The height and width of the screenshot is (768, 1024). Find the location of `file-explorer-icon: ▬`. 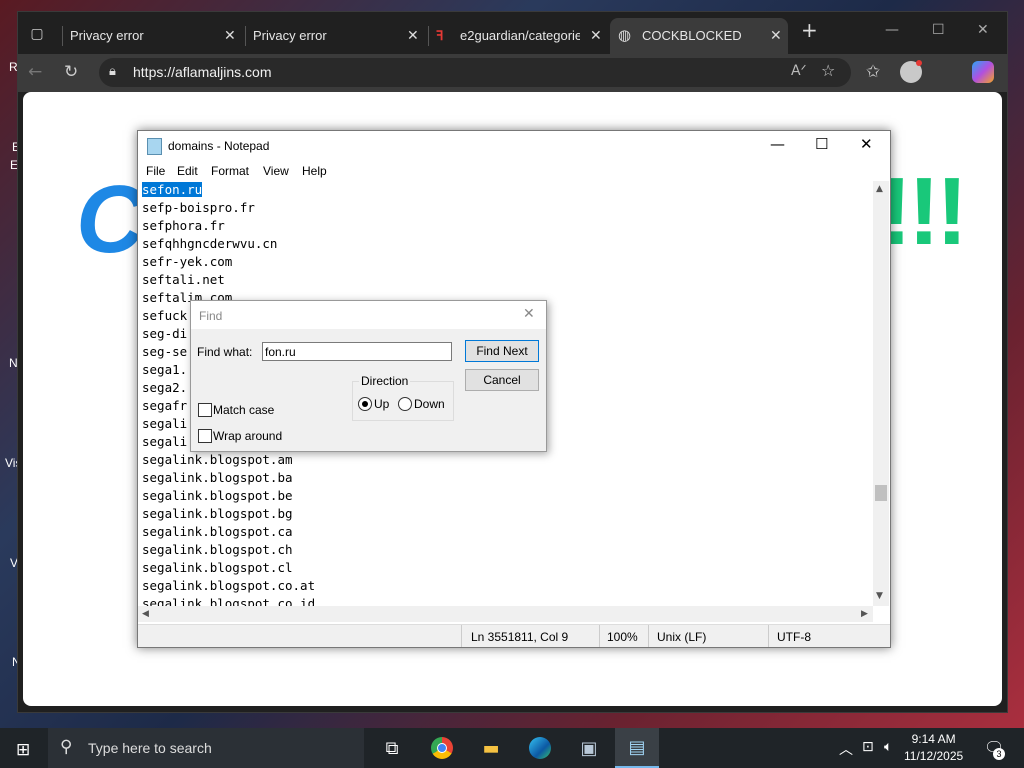

file-explorer-icon: ▬ is located at coordinates (491, 748).